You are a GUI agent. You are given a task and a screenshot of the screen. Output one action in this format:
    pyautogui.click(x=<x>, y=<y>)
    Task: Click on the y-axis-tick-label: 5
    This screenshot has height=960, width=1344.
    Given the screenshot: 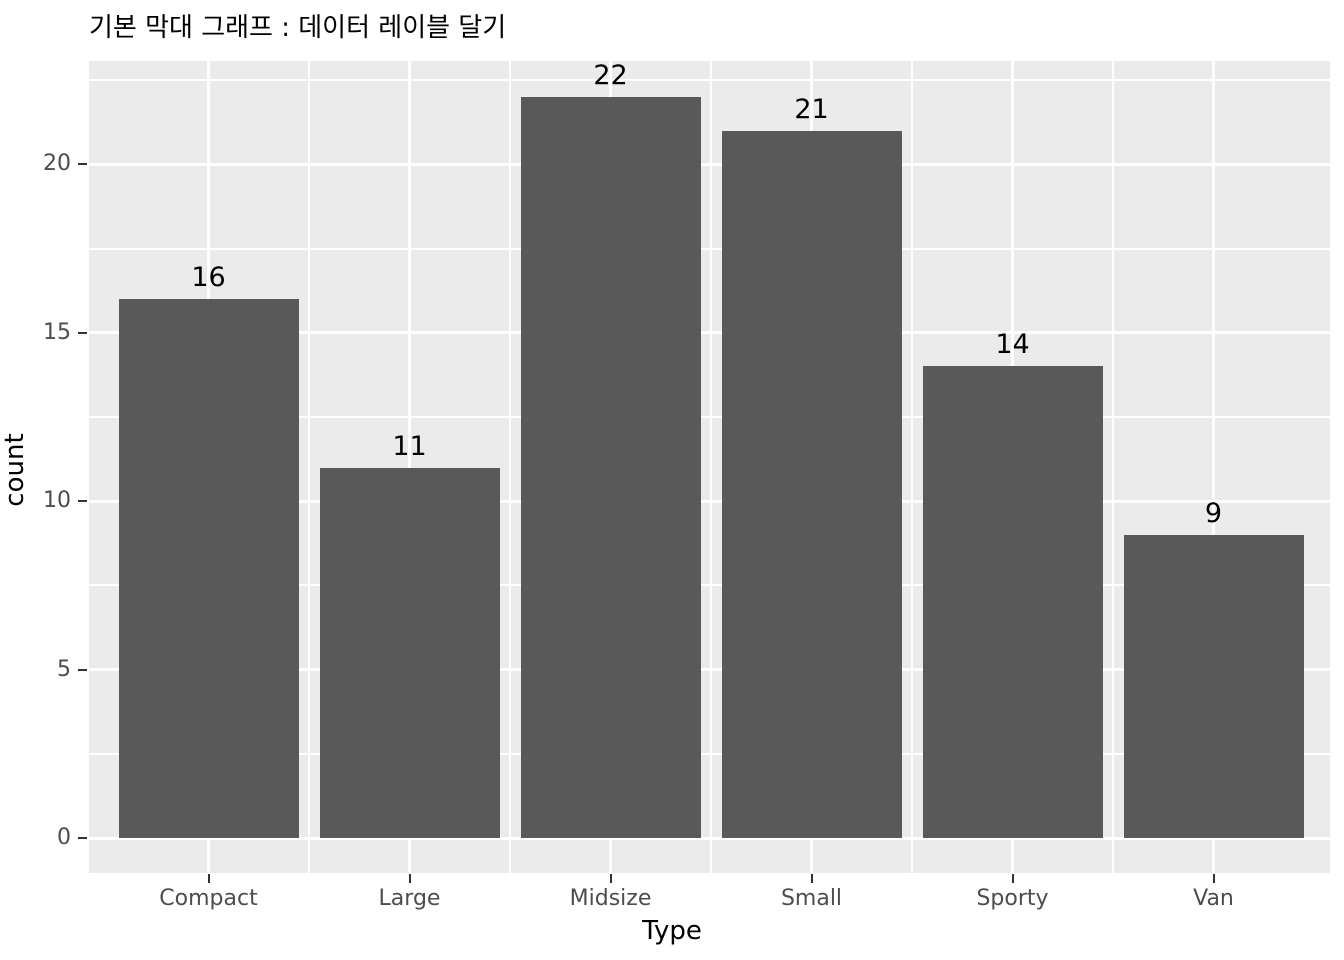 What is the action you would take?
    pyautogui.click(x=64, y=669)
    